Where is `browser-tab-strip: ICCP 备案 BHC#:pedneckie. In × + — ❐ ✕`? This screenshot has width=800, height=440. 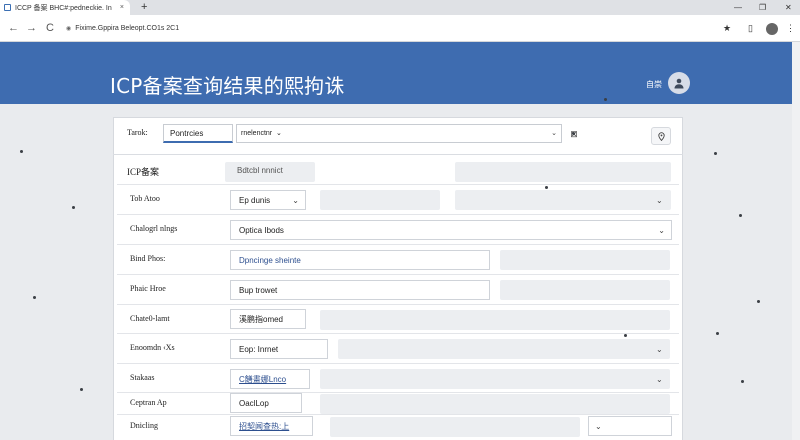
browser-tab-strip: ICCP 备案 BHC#:pedneckie. In × + — ❐ ✕ is located at coordinates (400, 7).